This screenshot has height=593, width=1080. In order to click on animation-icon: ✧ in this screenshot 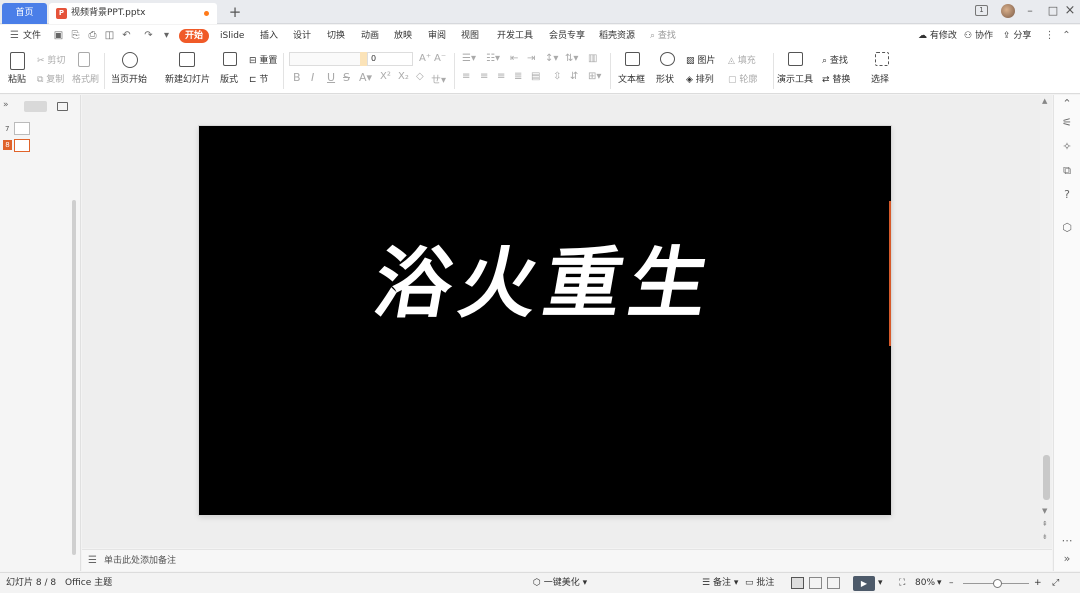, I will do `click(1067, 147)`.